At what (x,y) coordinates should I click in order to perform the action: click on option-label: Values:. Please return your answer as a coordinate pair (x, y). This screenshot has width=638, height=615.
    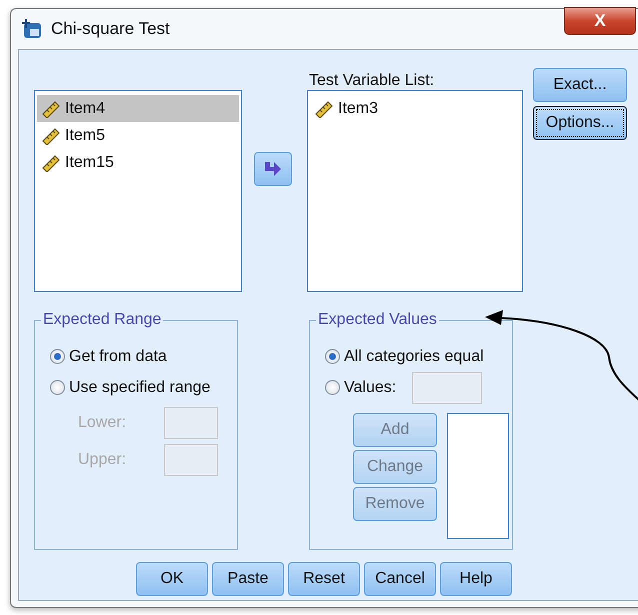
    Looking at the image, I should click on (370, 388).